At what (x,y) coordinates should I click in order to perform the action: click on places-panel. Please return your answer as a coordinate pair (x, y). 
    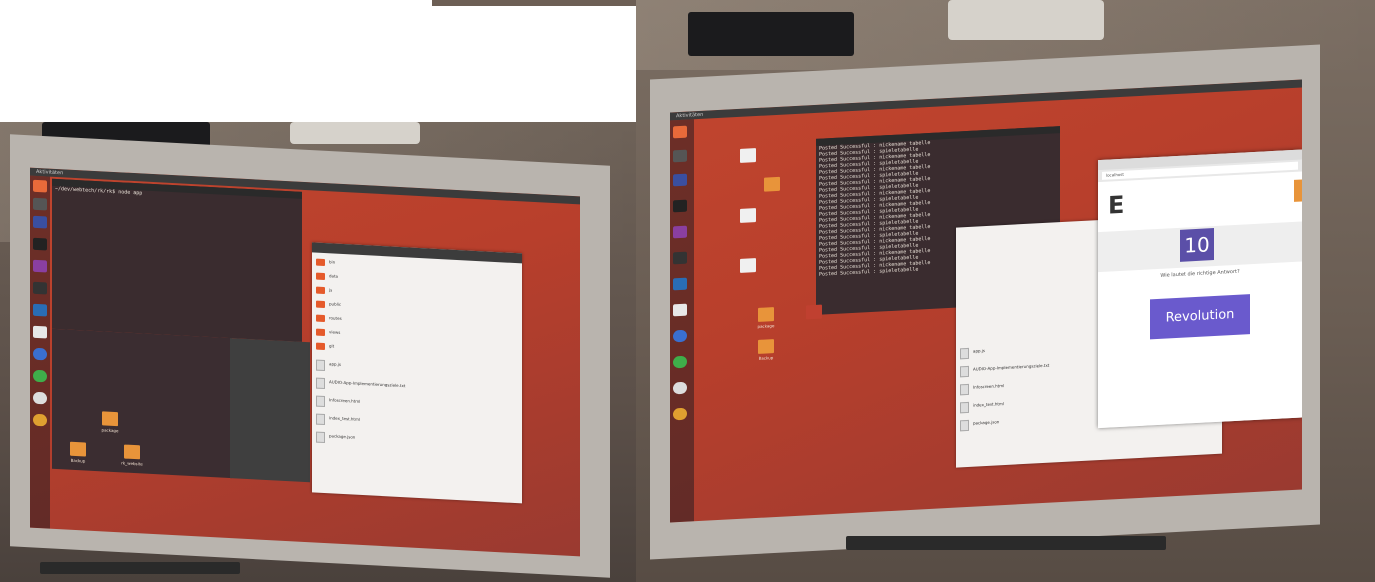
    Looking at the image, I should click on (270, 410).